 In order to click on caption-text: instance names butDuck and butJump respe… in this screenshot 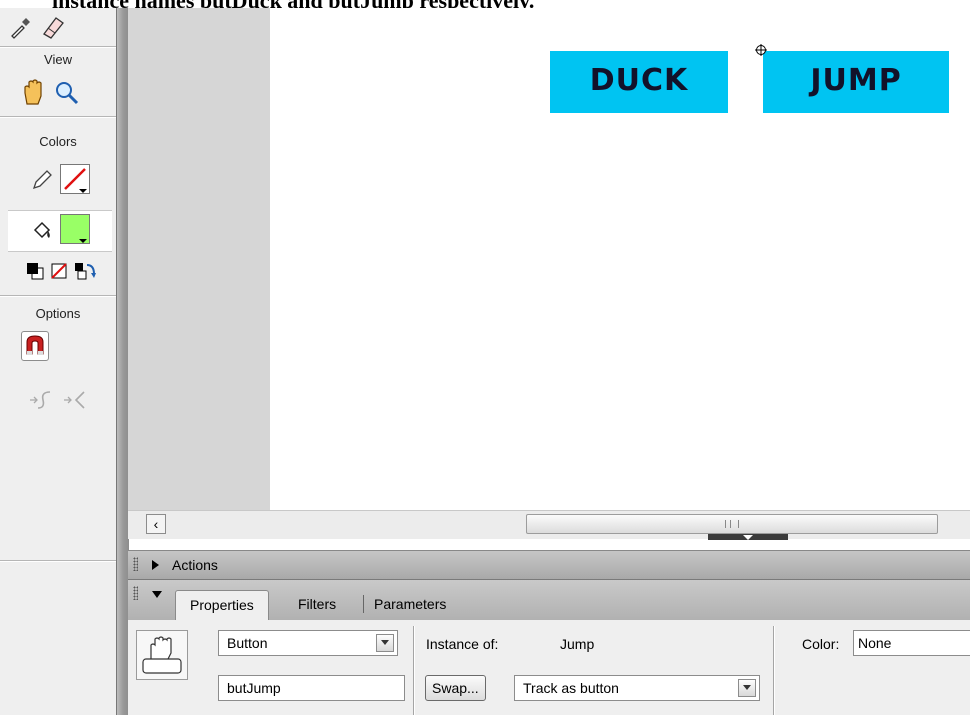, I will do `click(293, 4)`.